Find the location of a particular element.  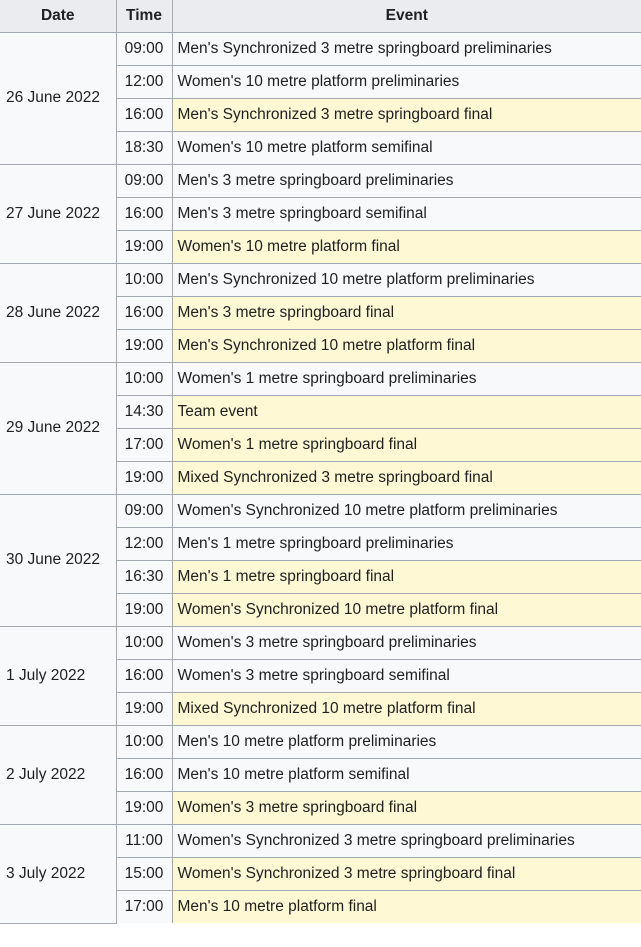

event-cell: Men's 10 metre platform semifinal is located at coordinates (406, 774).